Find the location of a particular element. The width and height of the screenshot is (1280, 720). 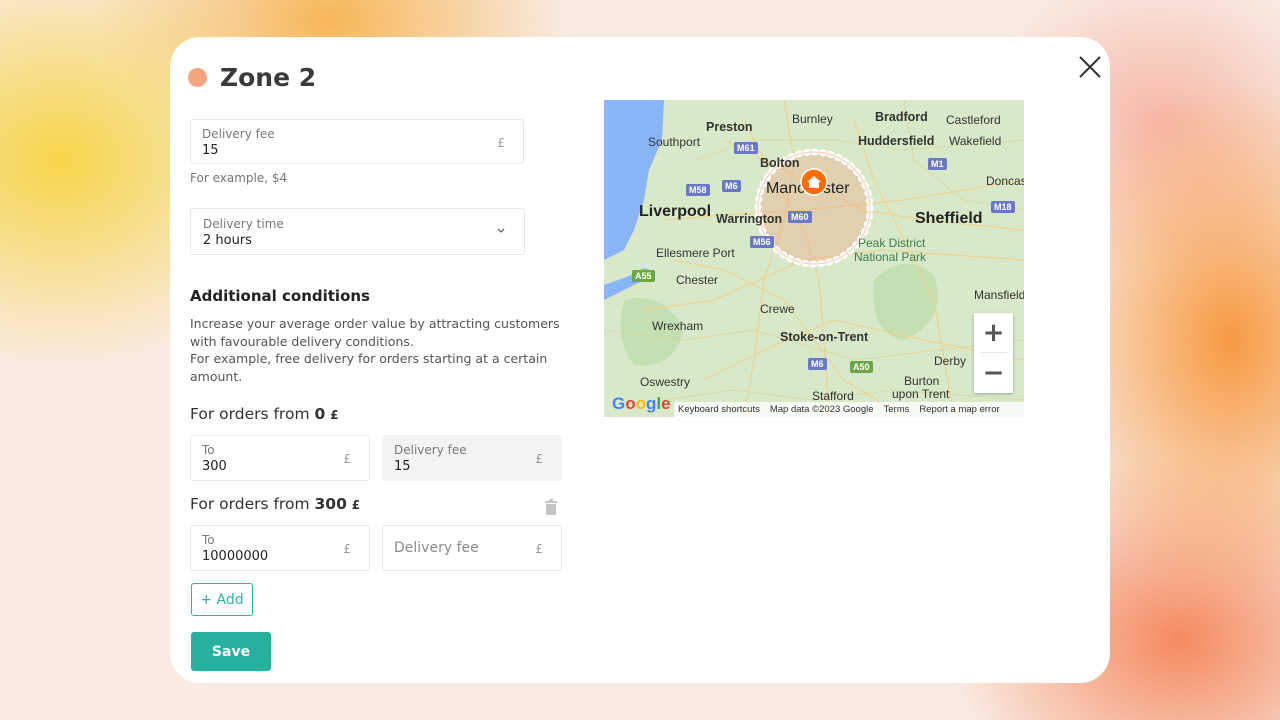

map-label: Bolton is located at coordinates (780, 163).